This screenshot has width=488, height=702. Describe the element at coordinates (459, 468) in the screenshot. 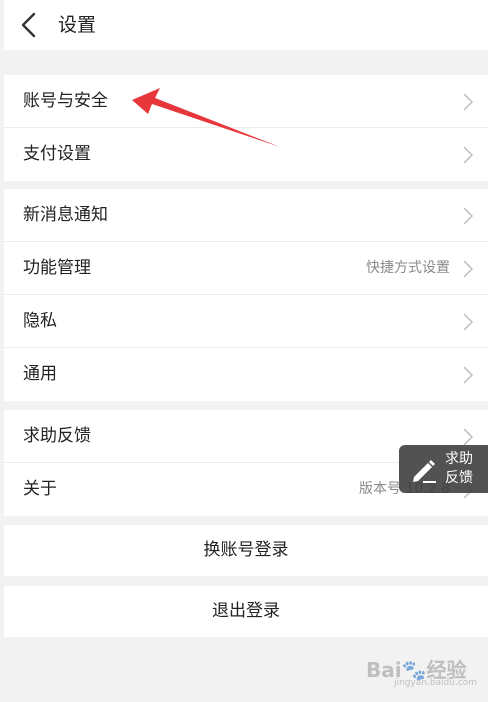

I see `feedback-button-text: 求助 反馈` at that location.